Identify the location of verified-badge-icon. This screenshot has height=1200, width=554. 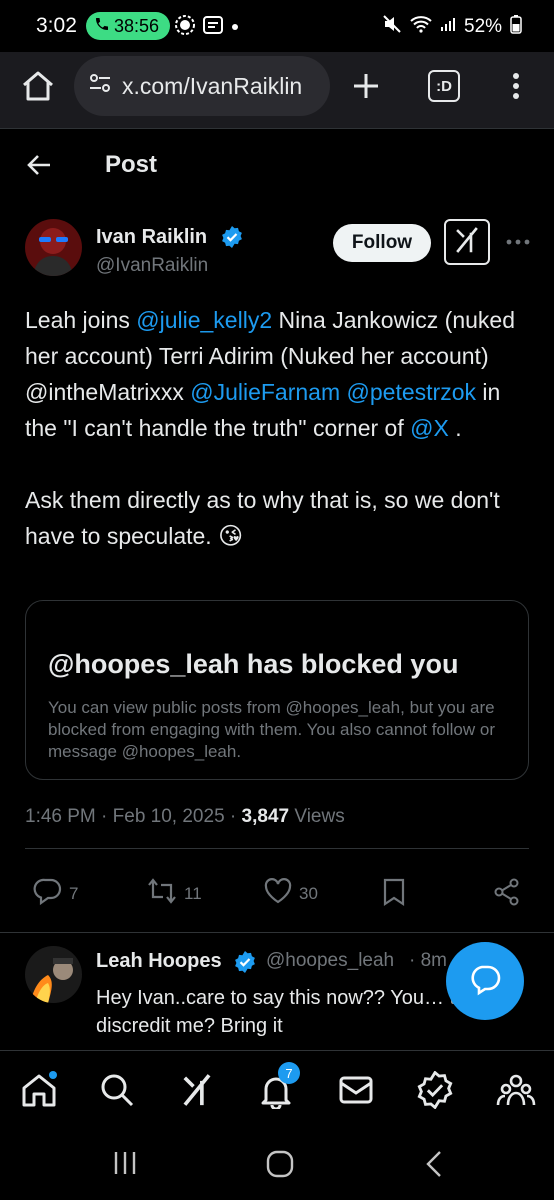
(232, 239).